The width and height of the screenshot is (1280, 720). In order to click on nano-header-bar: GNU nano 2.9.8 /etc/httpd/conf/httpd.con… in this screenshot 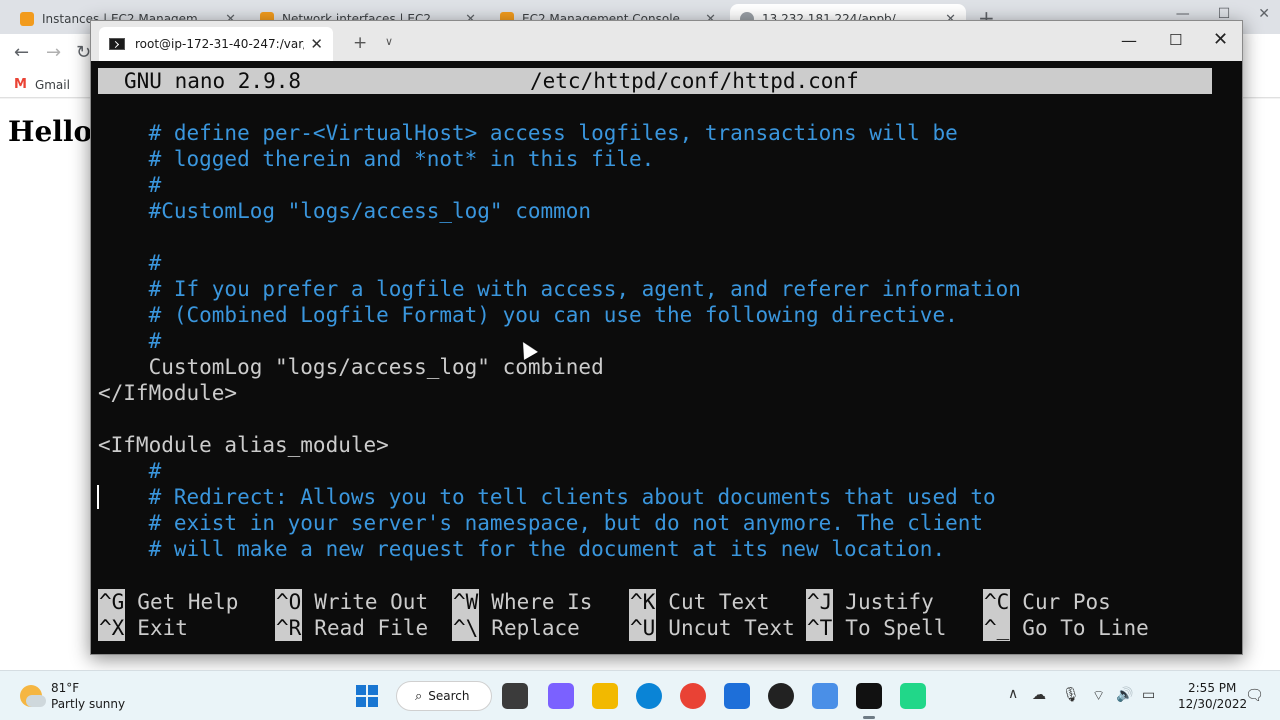, I will do `click(655, 81)`.